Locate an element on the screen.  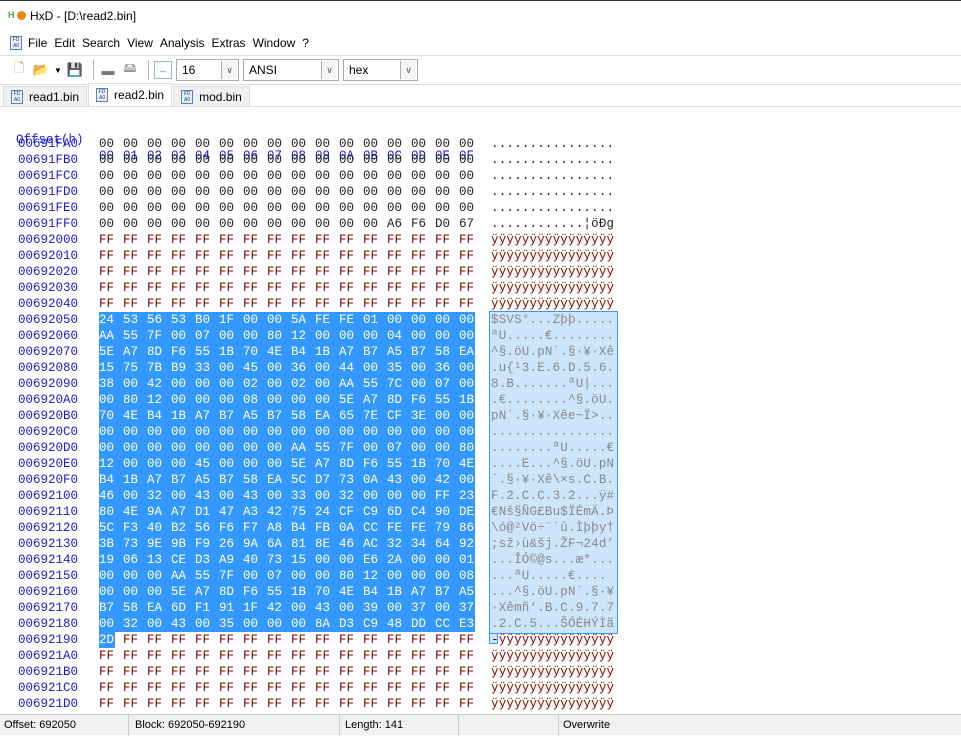
selected-byte: 8E is located at coordinates (327, 544).